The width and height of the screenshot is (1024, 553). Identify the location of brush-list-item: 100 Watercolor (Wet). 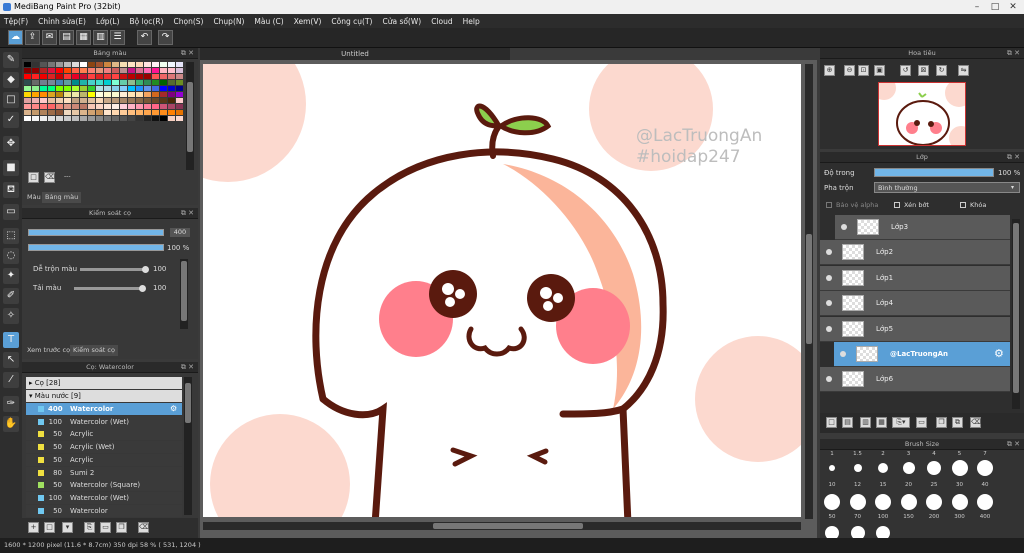
(104, 421).